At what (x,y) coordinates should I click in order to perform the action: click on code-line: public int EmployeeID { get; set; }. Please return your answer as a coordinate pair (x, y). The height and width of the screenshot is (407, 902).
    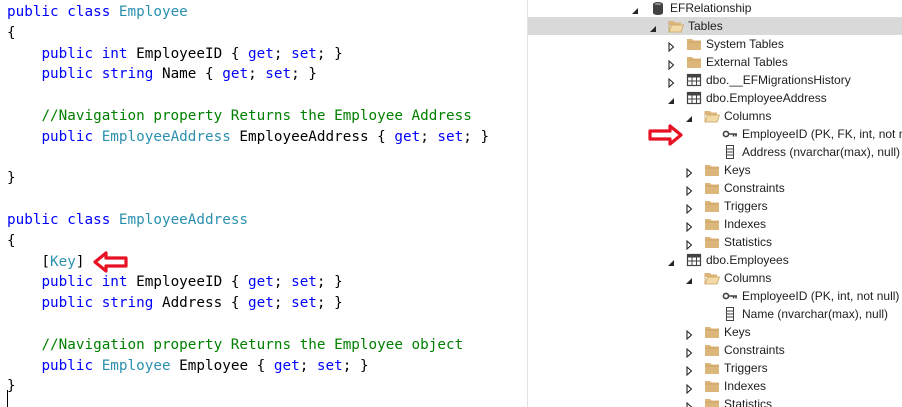
    Looking at the image, I should click on (174, 54).